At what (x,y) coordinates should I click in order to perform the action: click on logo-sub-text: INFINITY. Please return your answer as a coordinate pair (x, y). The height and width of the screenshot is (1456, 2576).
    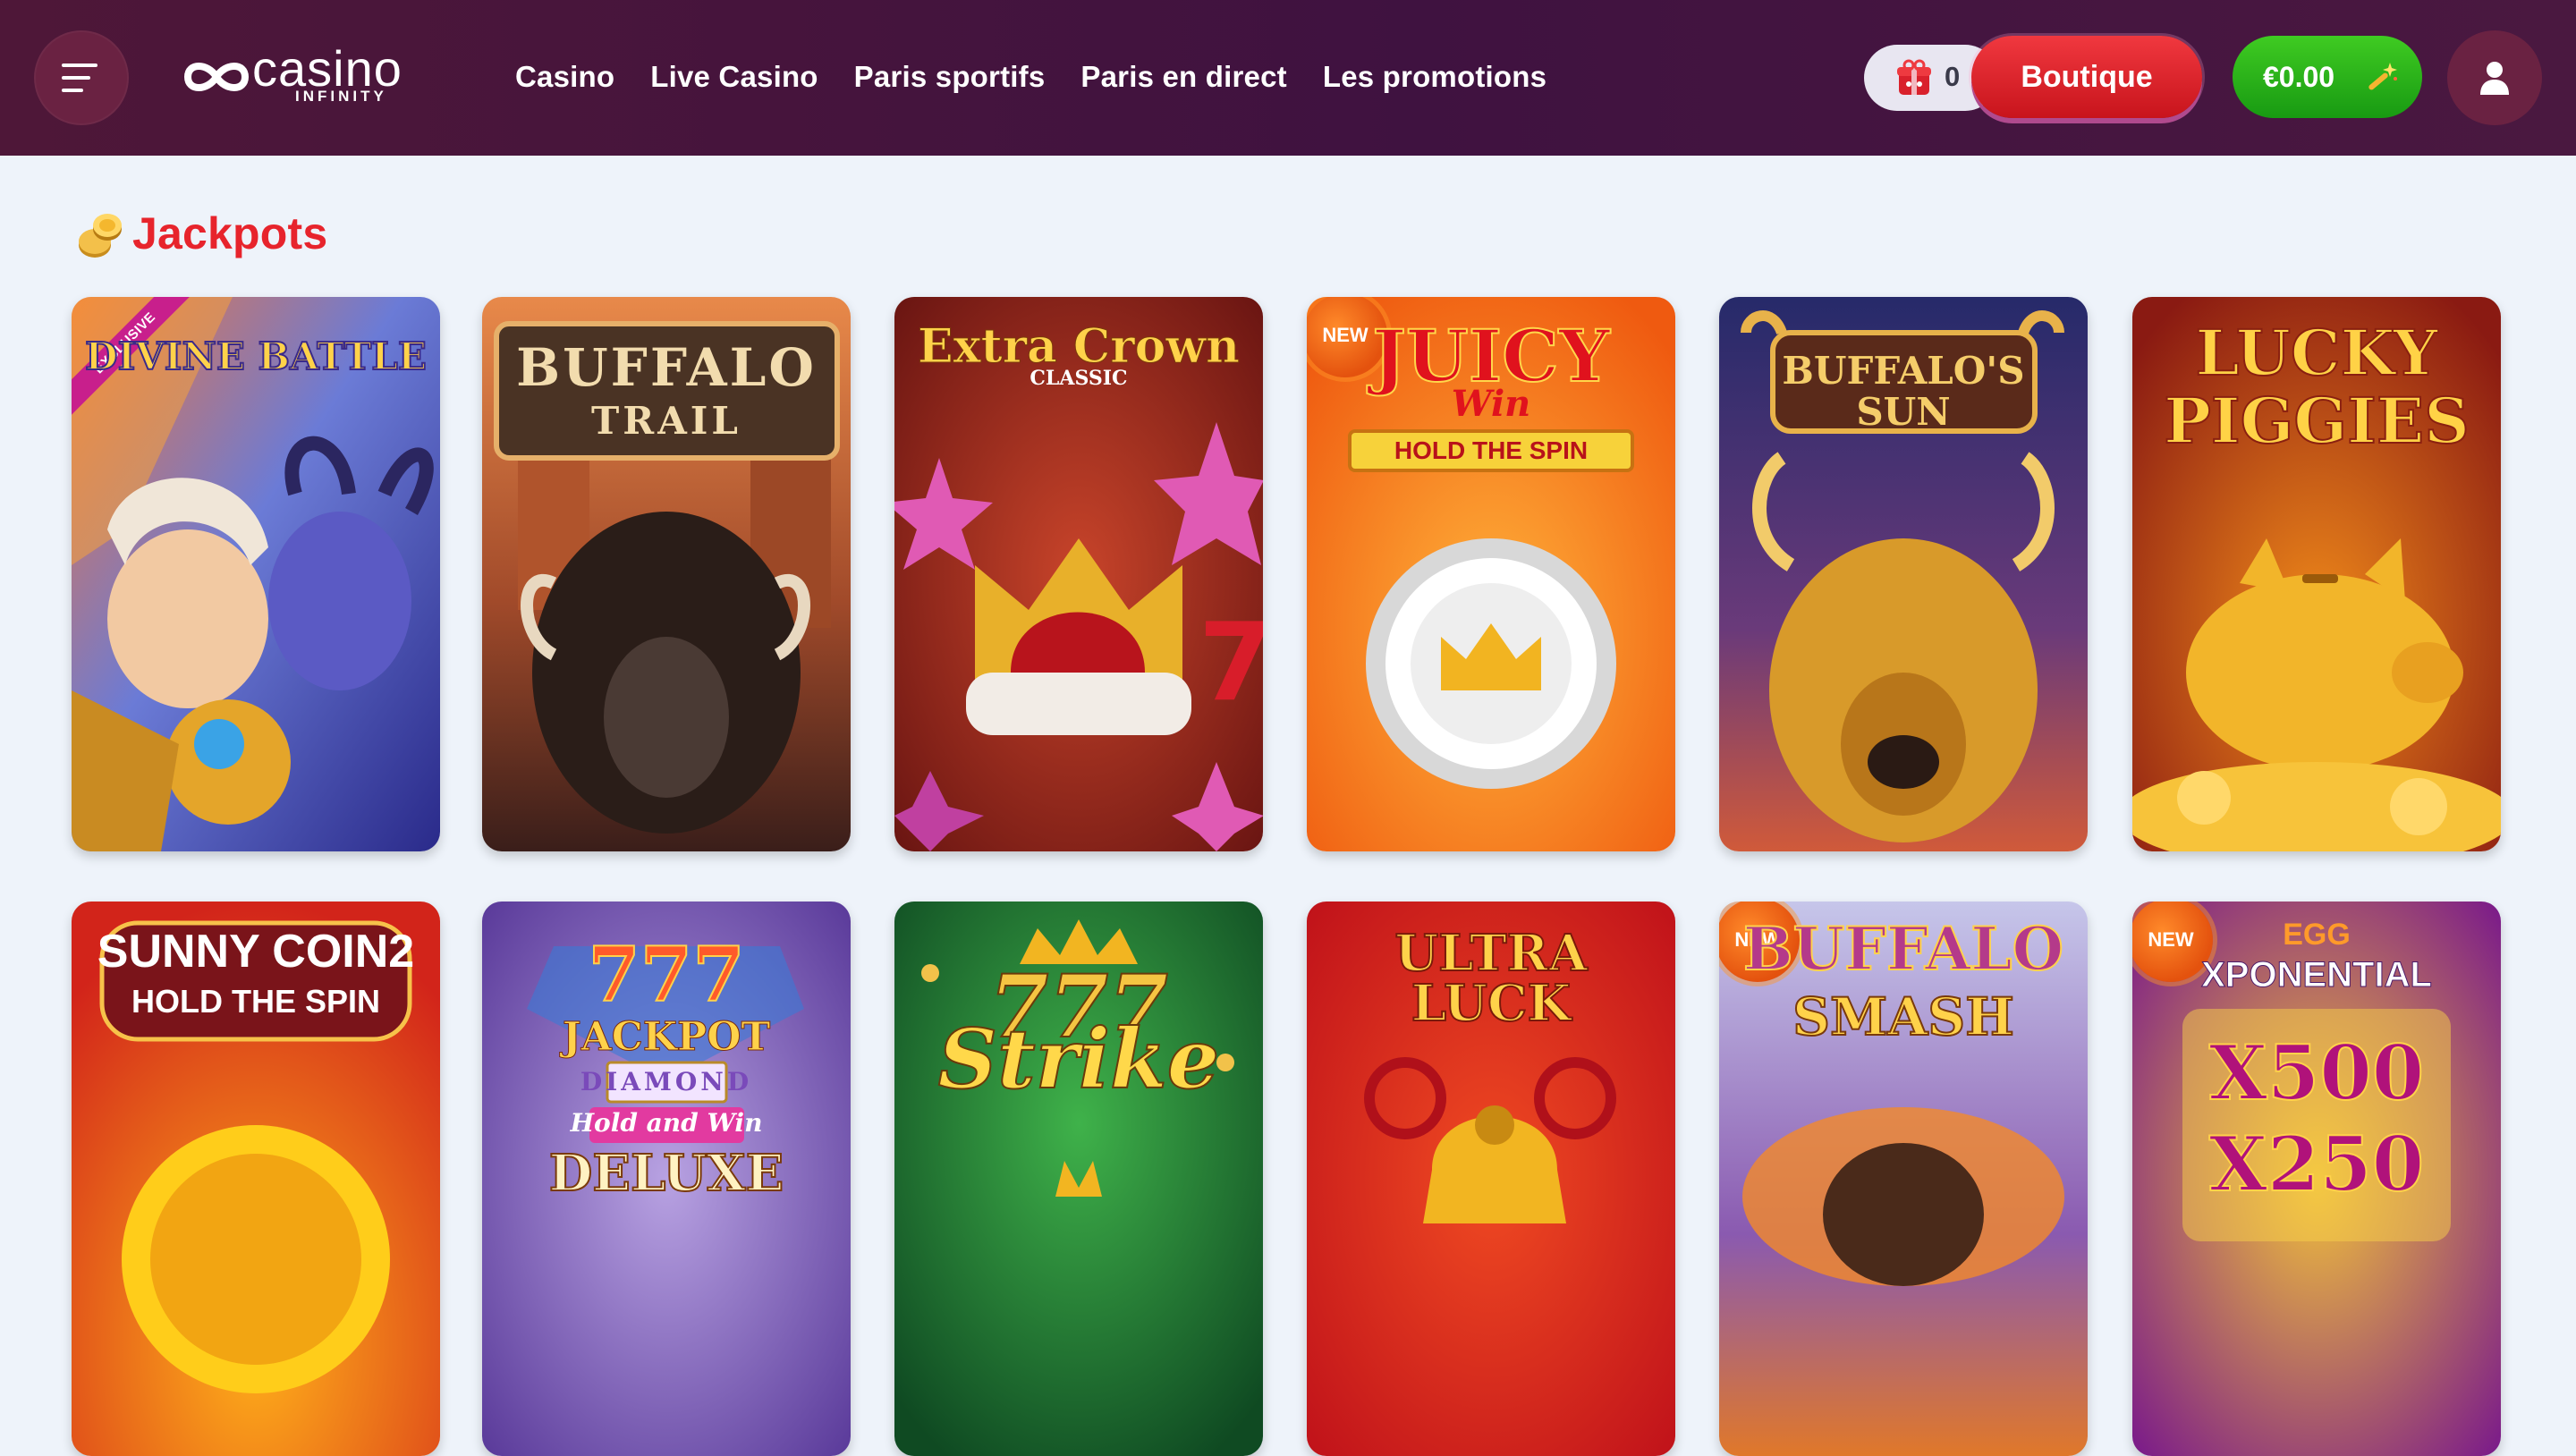
    Looking at the image, I should click on (341, 96).